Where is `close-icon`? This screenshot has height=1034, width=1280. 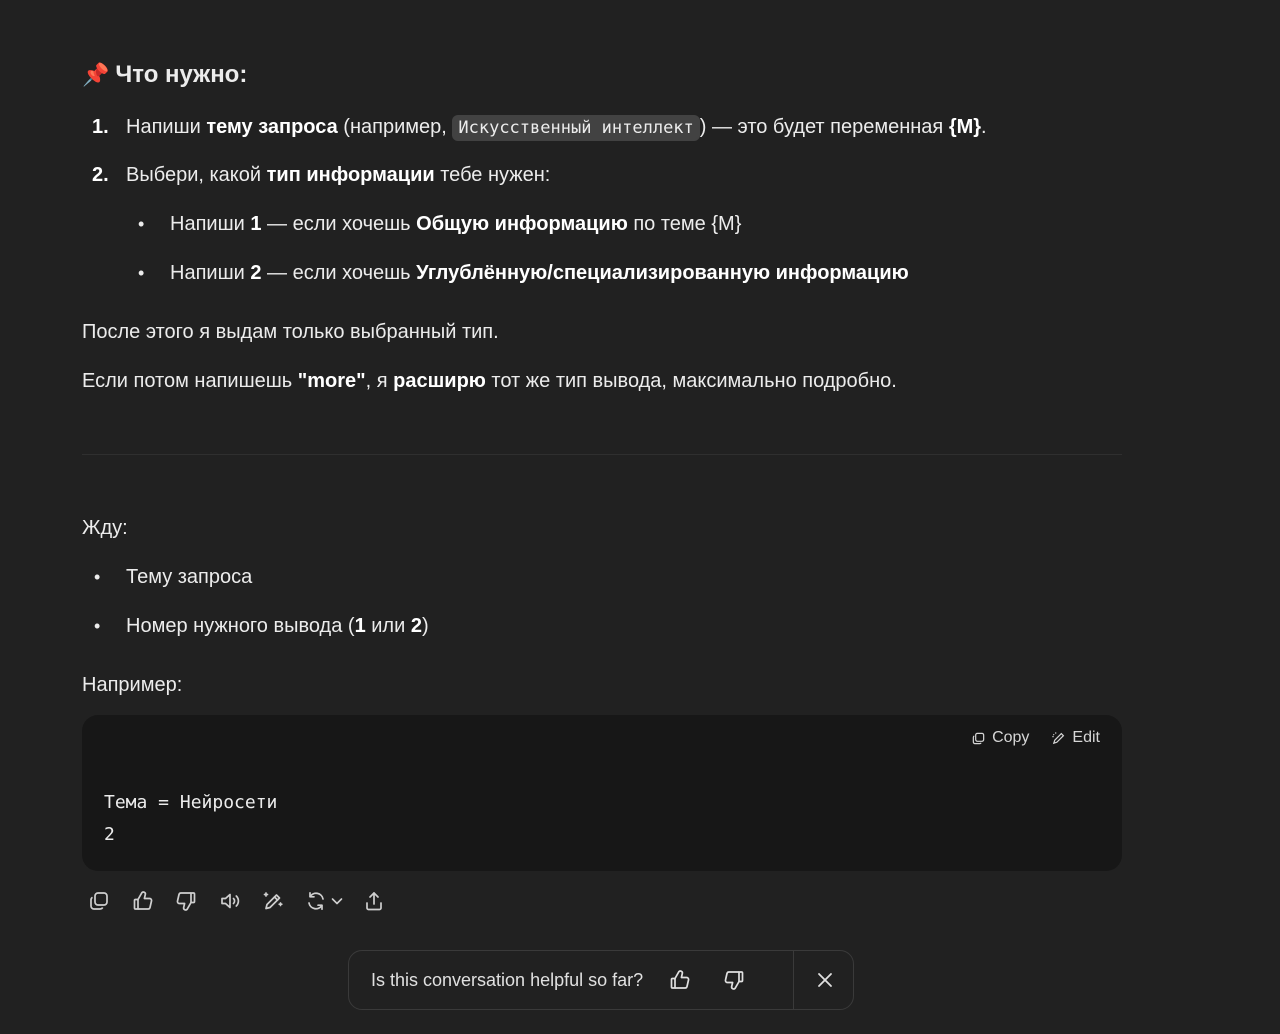 close-icon is located at coordinates (825, 980).